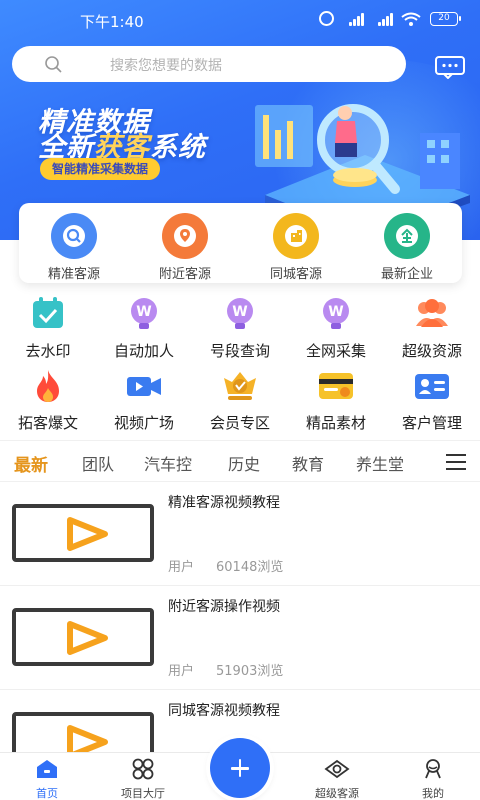  I want to click on grid-item-remove-watermark: 去水印, so click(48, 328).